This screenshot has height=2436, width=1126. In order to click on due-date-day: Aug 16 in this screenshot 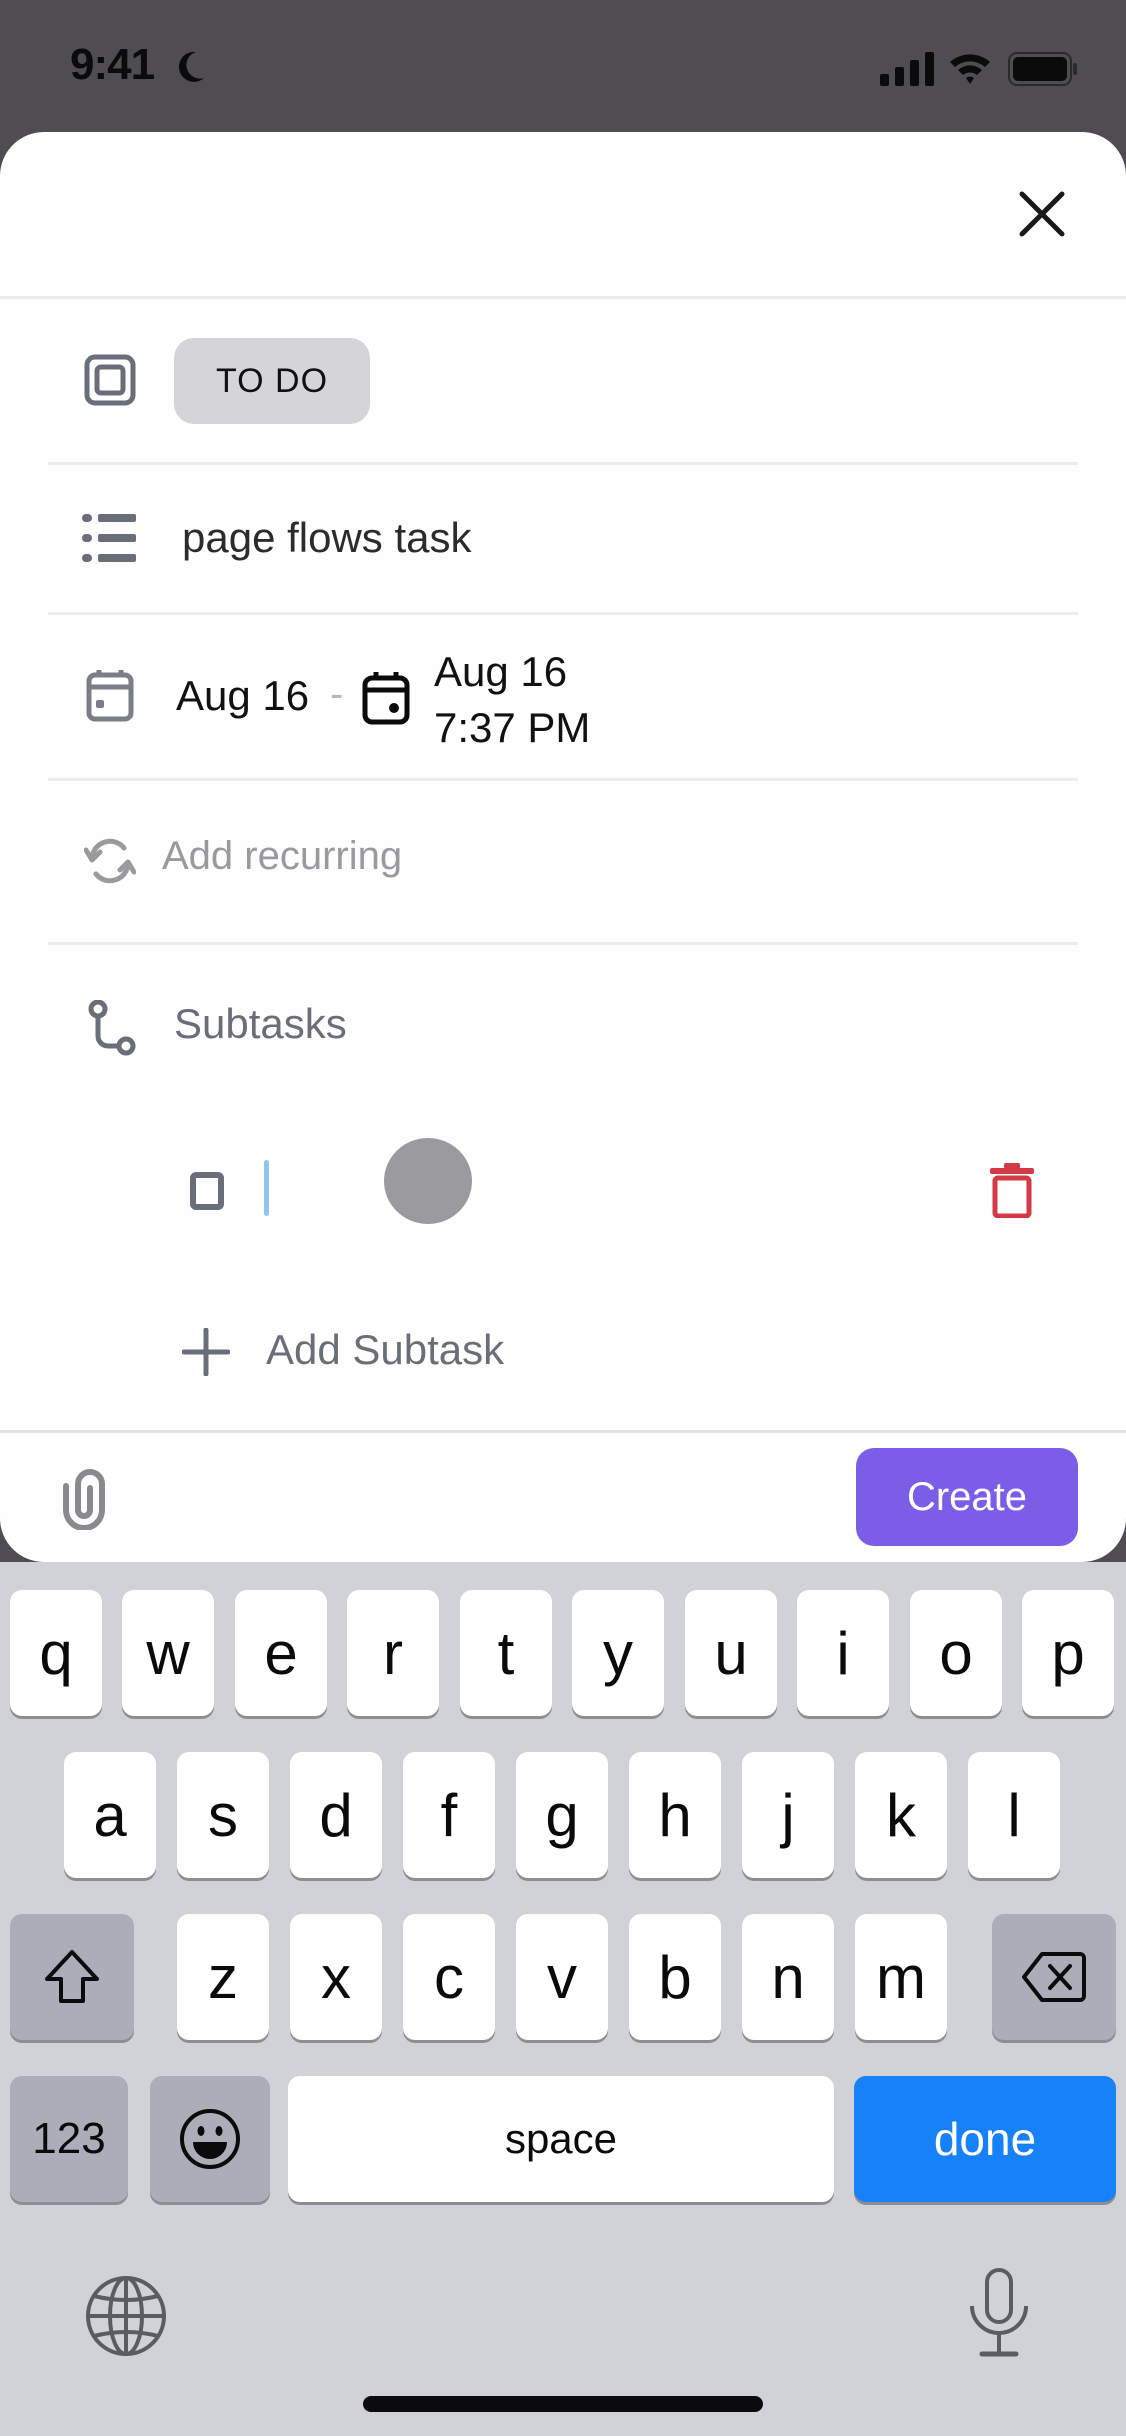, I will do `click(501, 671)`.